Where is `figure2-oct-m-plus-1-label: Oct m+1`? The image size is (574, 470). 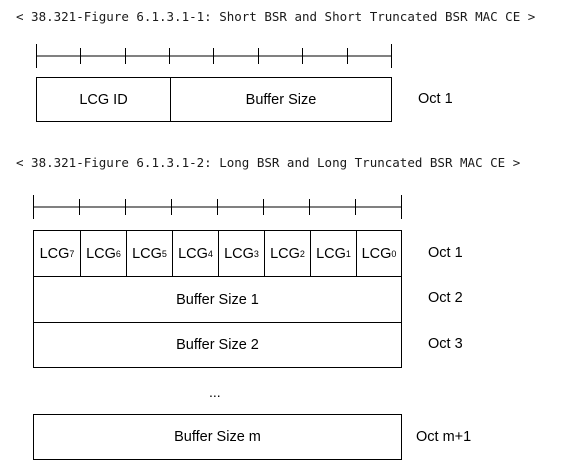
figure2-oct-m-plus-1-label: Oct m+1 is located at coordinates (444, 437).